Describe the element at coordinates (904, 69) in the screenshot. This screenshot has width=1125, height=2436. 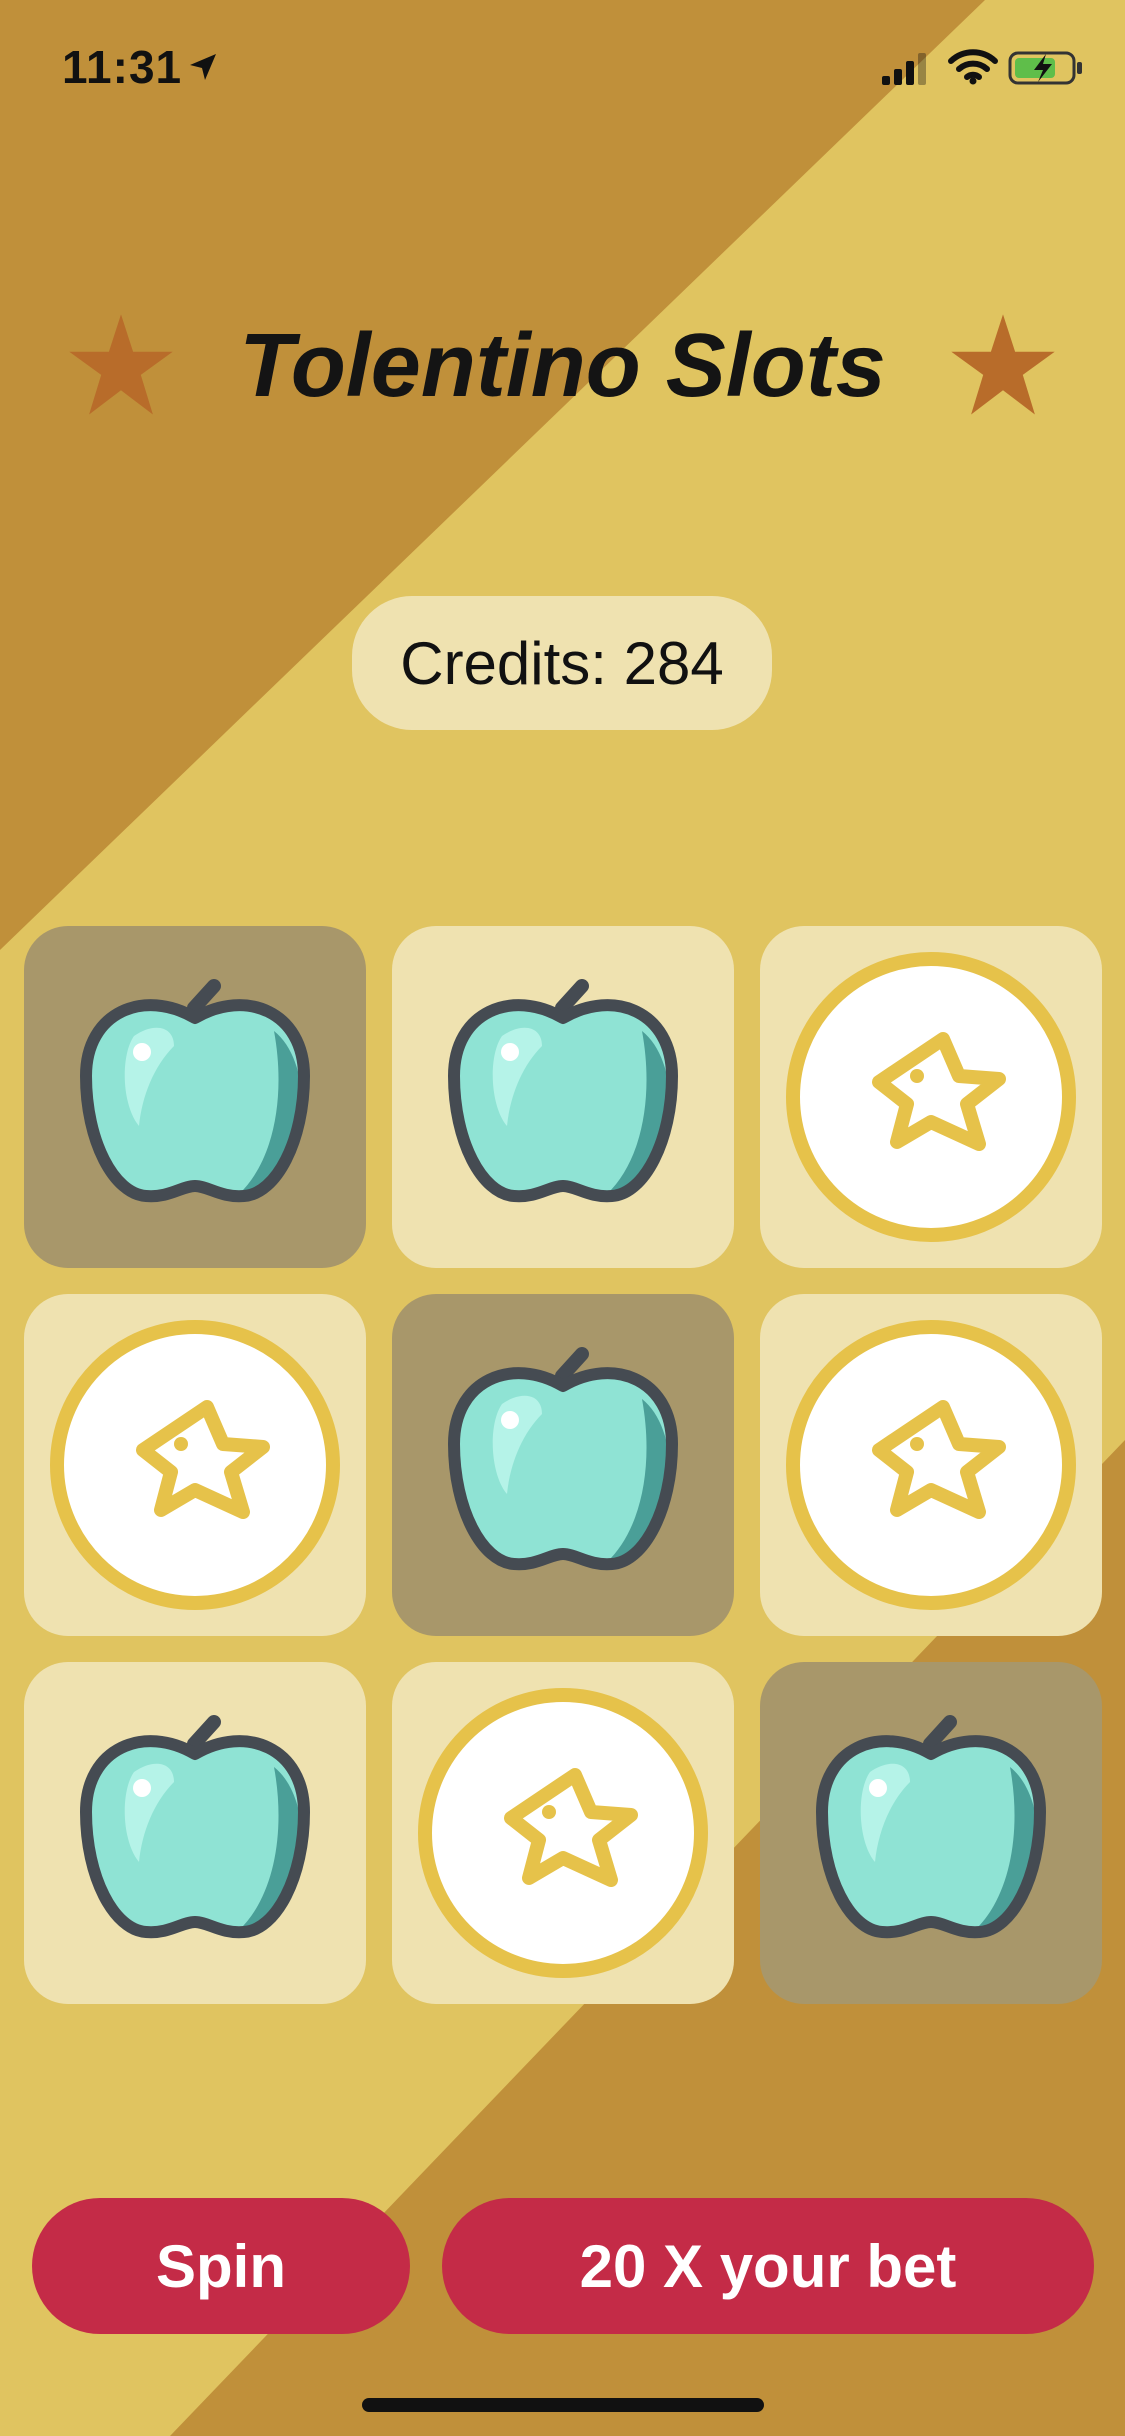
I see `cellular-signal-icon` at that location.